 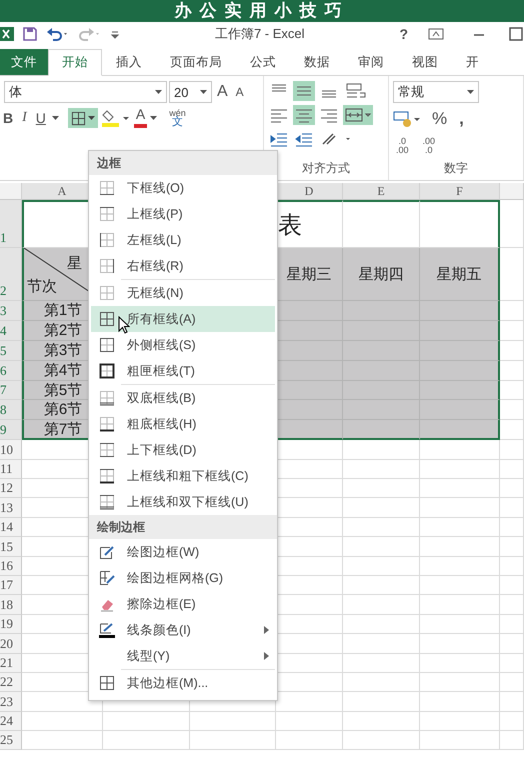 I want to click on group-label: 对齐方式, so click(x=326, y=168).